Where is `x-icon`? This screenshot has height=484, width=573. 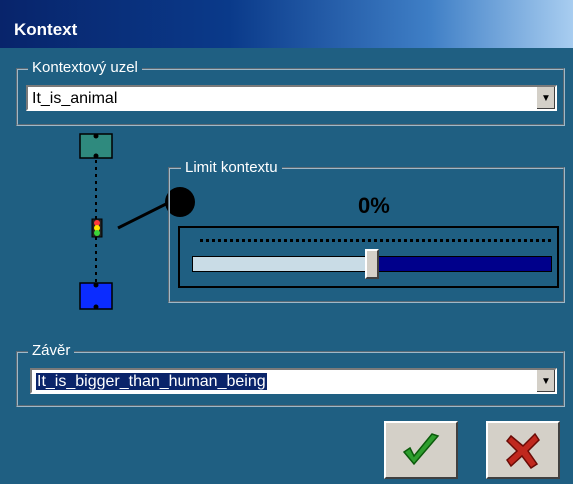 x-icon is located at coordinates (522, 451).